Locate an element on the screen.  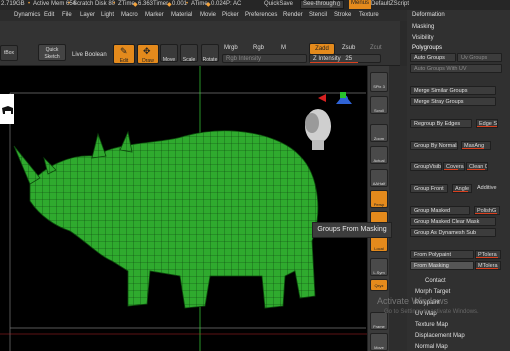
zoom-button: Zoom is located at coordinates (379, 133).